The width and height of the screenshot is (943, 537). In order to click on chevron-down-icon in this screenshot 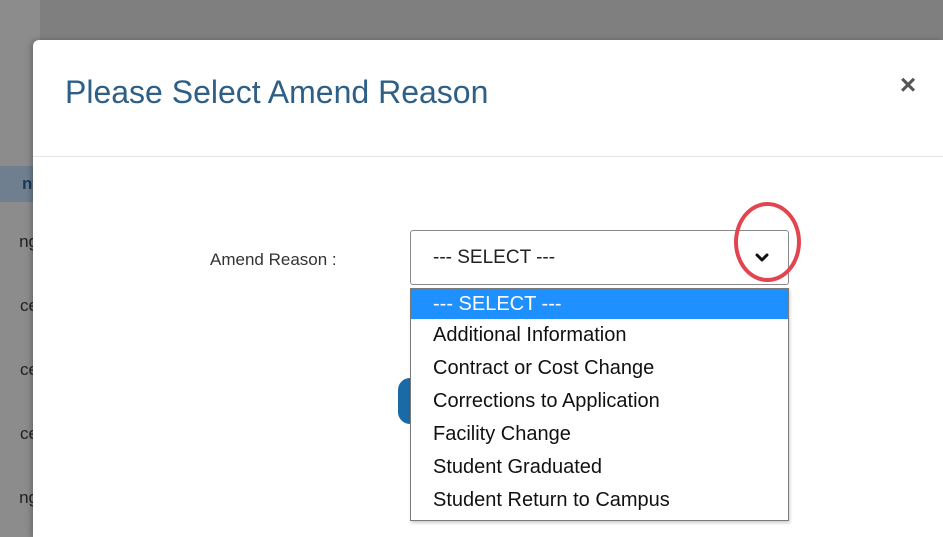, I will do `click(762, 258)`.